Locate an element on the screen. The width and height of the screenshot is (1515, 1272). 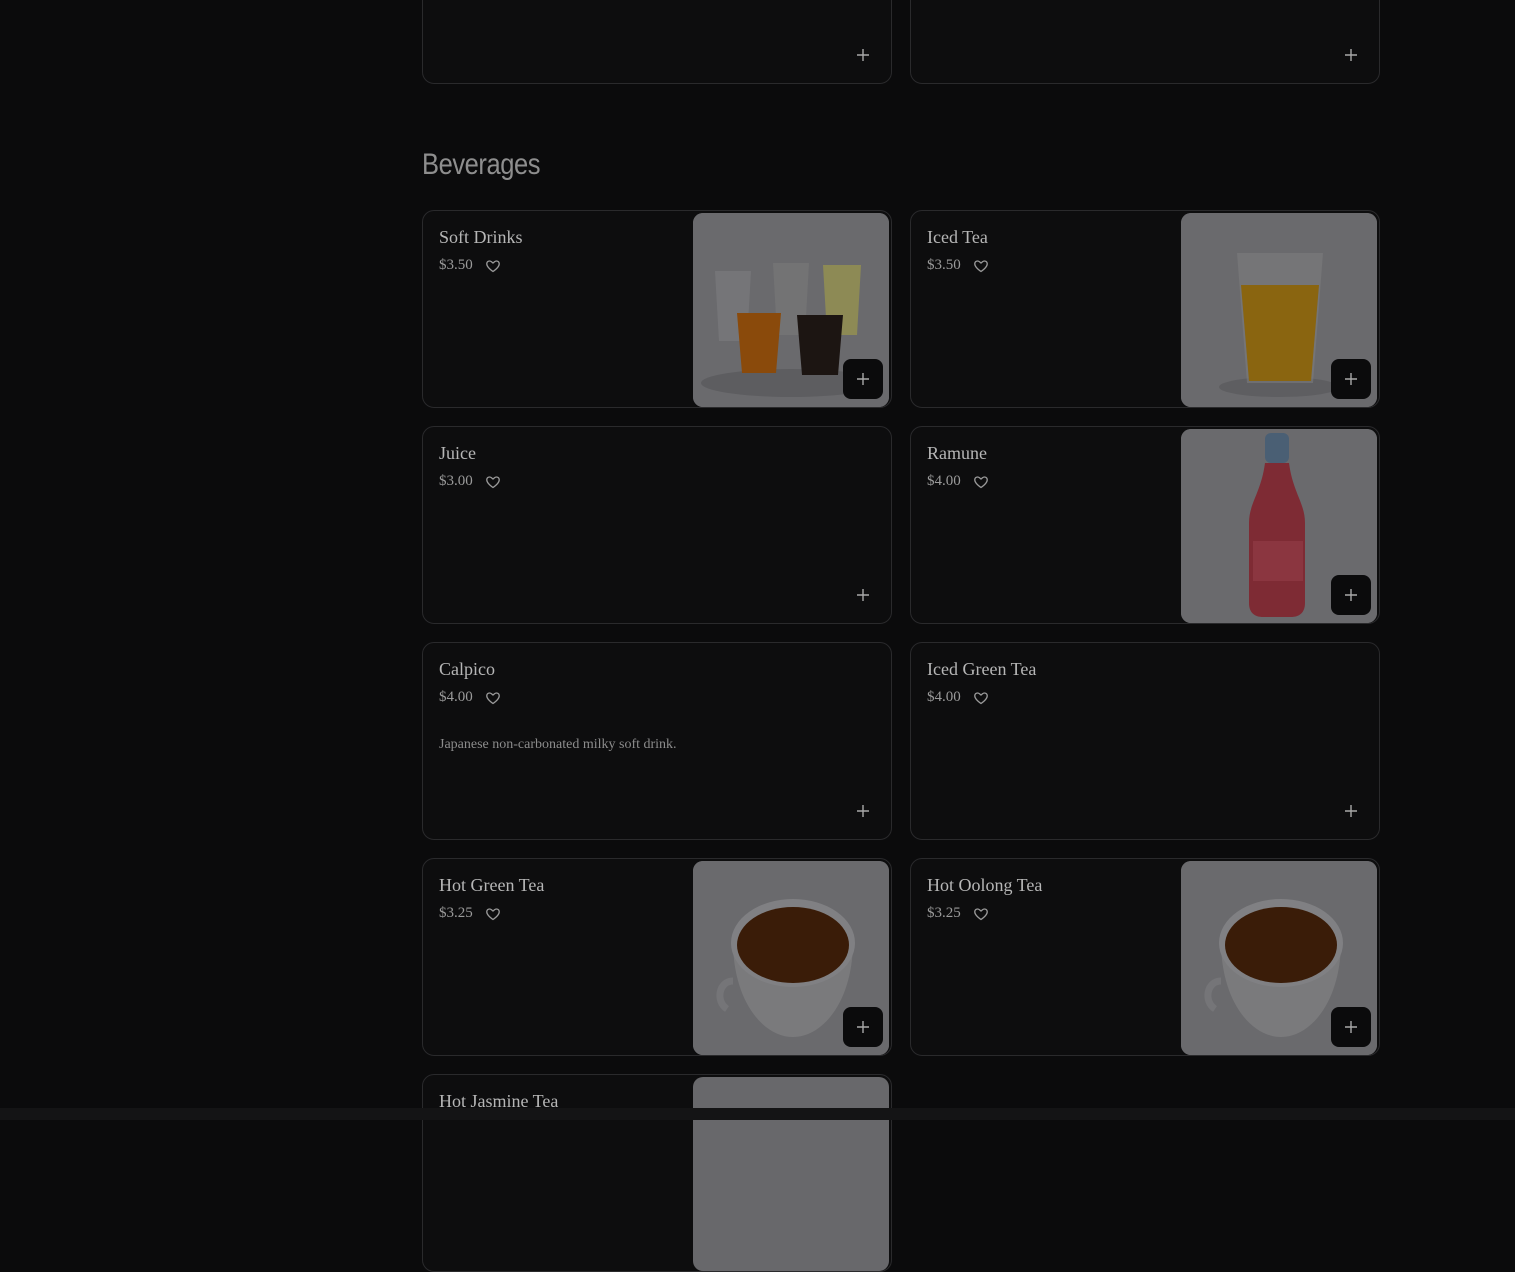
item-name: Hot Green Tea is located at coordinates (492, 885).